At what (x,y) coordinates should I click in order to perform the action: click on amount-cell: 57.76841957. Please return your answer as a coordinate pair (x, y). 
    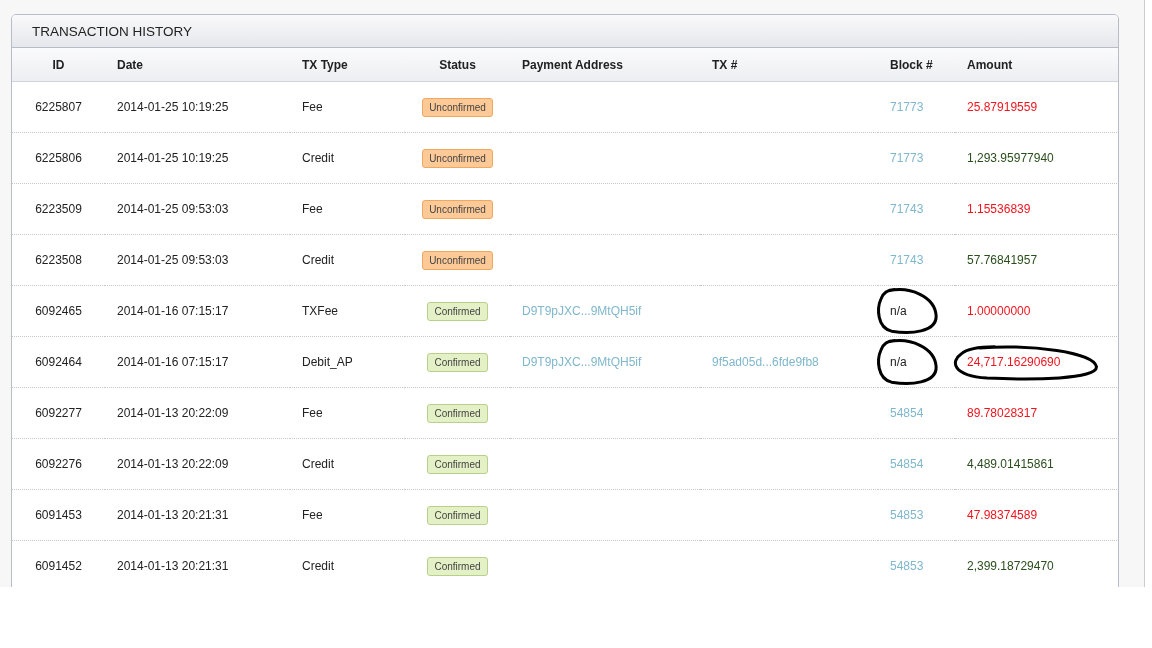
    Looking at the image, I should click on (1002, 260).